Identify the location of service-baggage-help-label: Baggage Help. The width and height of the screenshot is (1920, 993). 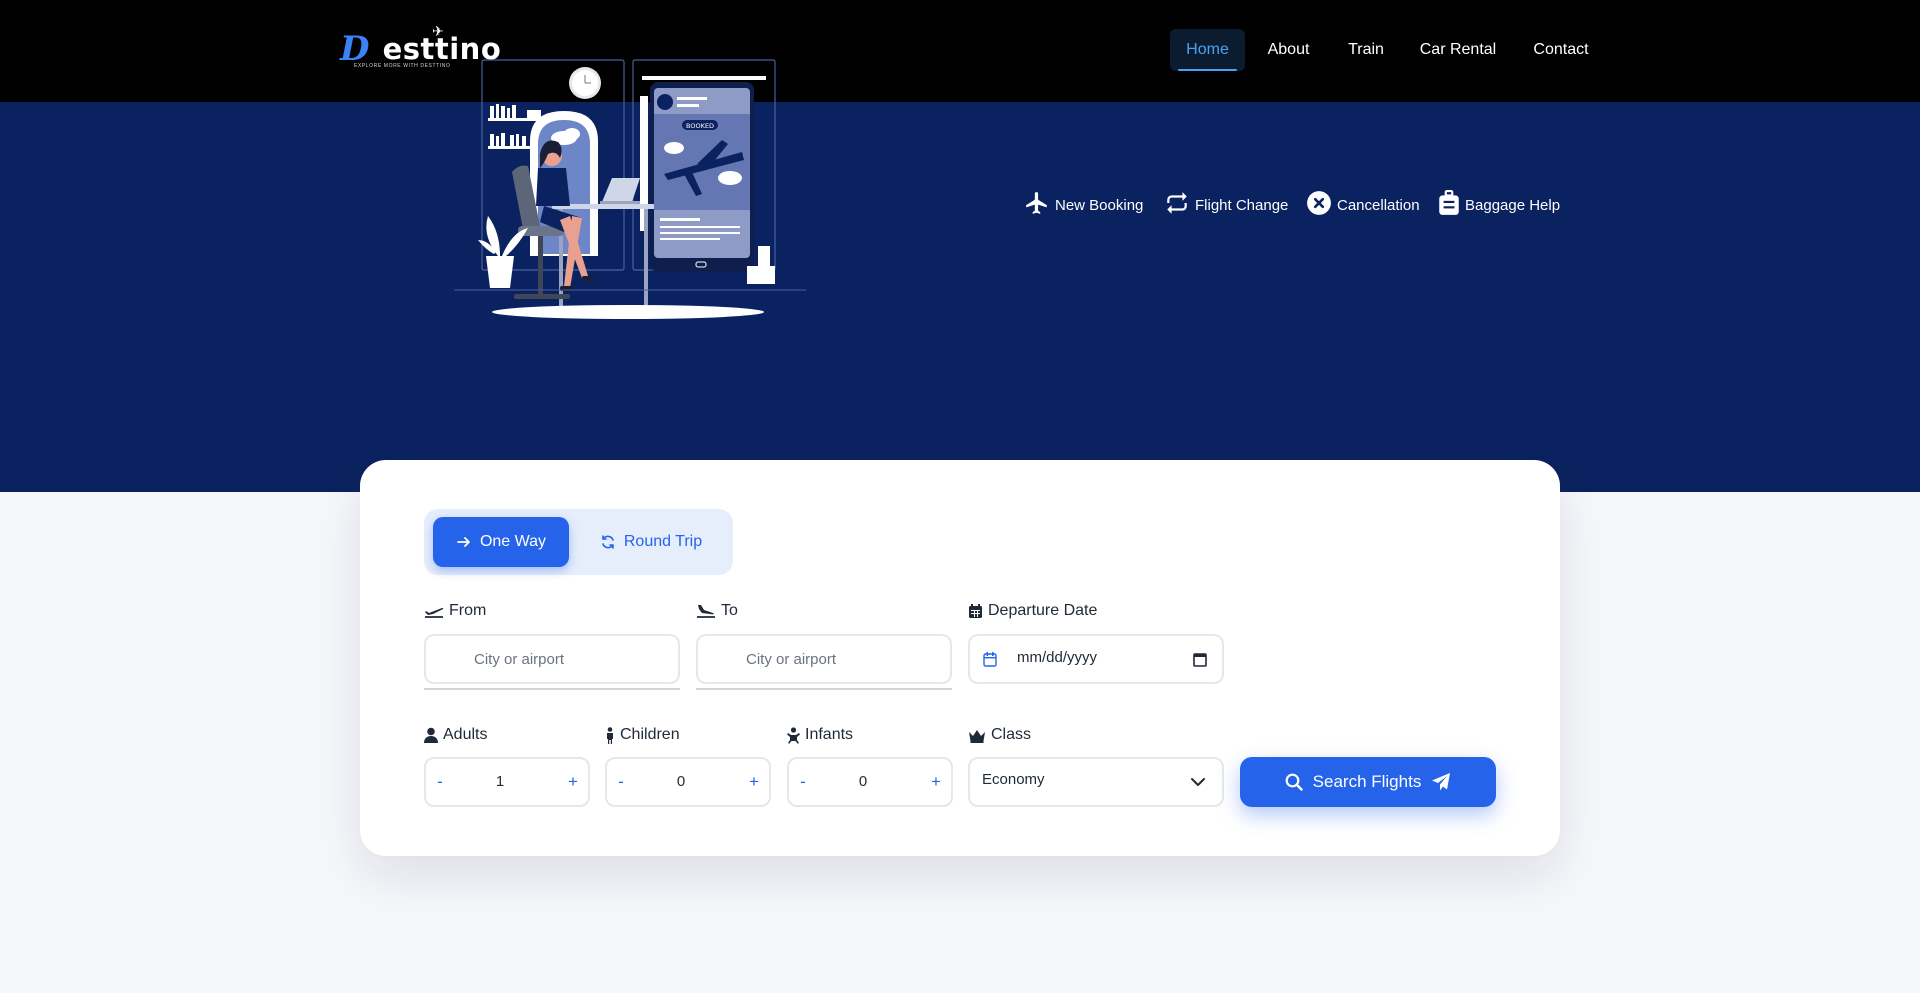
(1513, 205).